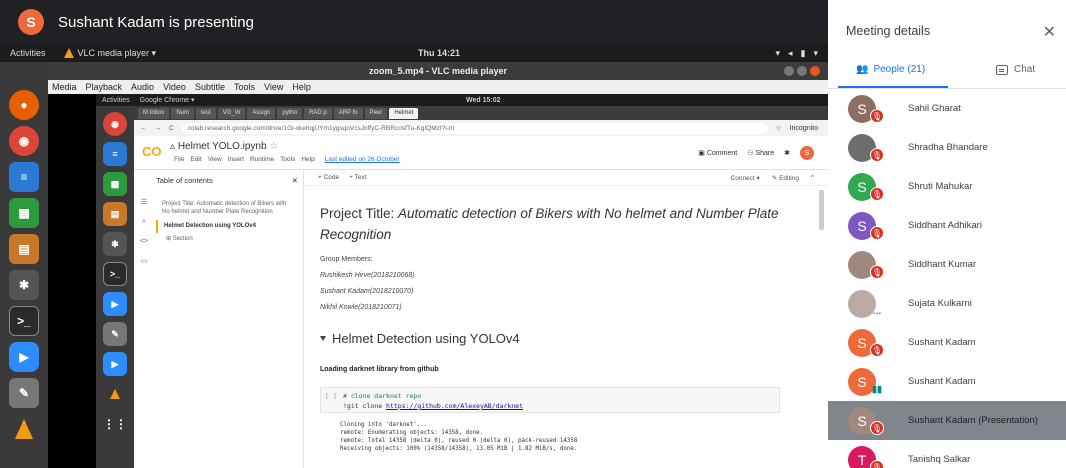 This screenshot has height=468, width=1066. Describe the element at coordinates (195, 159) in the screenshot. I see `colab-menu-edit: Edit` at that location.